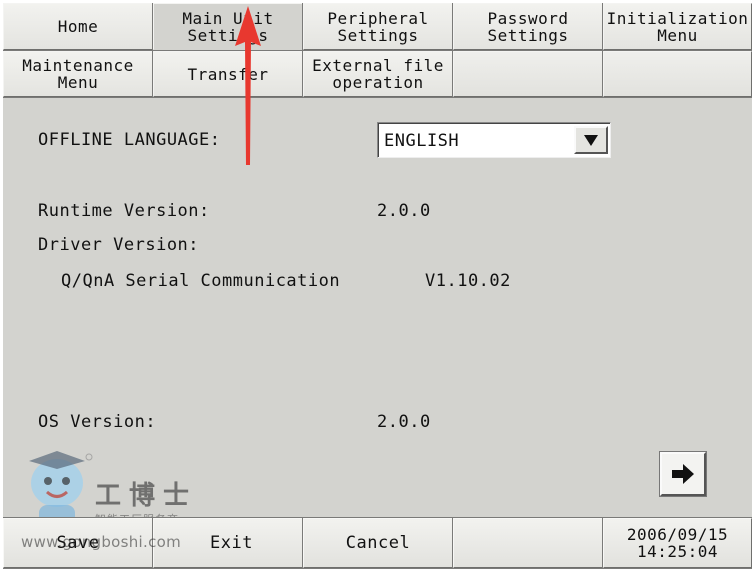 The height and width of the screenshot is (572, 755). Describe the element at coordinates (468, 281) in the screenshot. I see `driver-version-value: V1.10.02` at that location.